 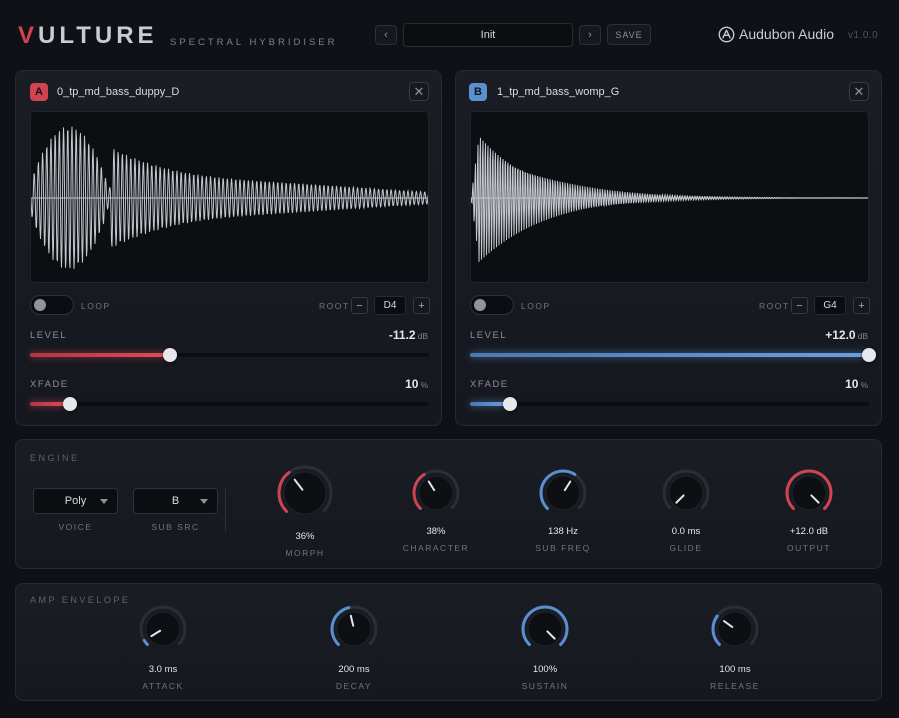 I want to click on slot-a-loop-toggle, so click(x=52, y=305).